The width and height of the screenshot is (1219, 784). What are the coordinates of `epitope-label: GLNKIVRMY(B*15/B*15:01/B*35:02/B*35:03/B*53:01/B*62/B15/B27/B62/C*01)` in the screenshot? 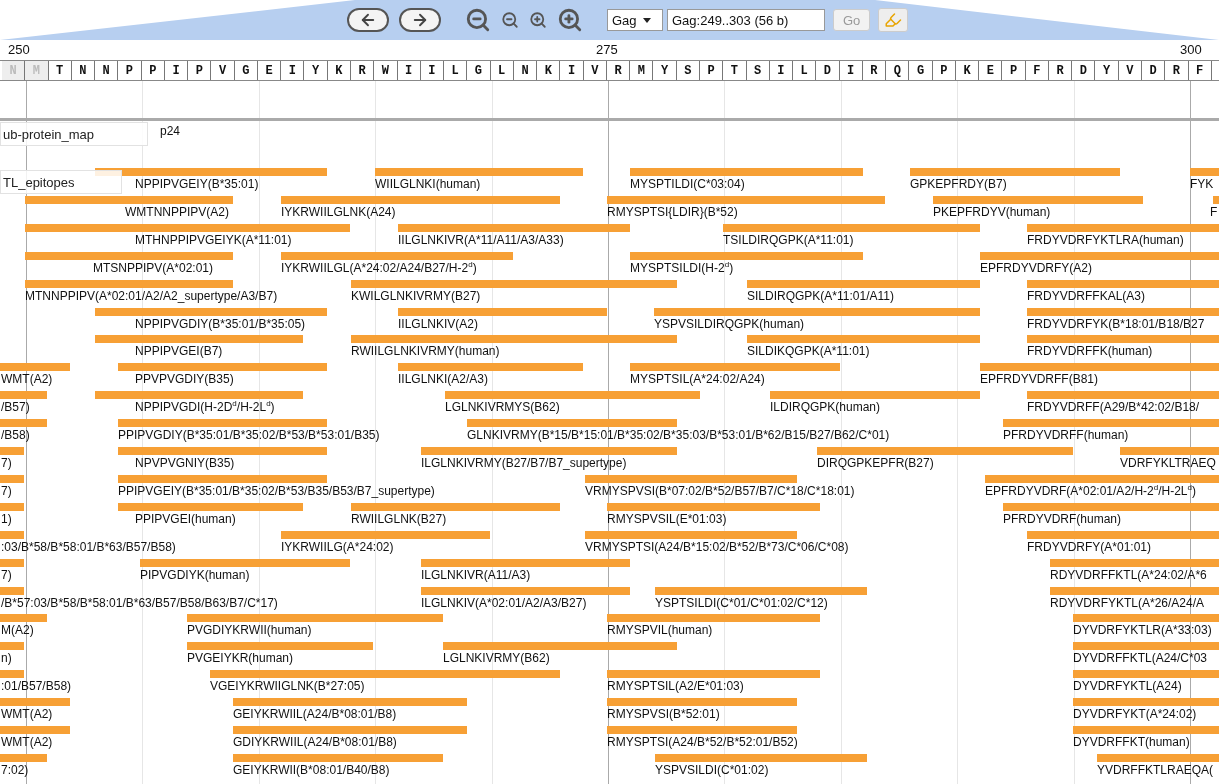 It's located at (678, 435).